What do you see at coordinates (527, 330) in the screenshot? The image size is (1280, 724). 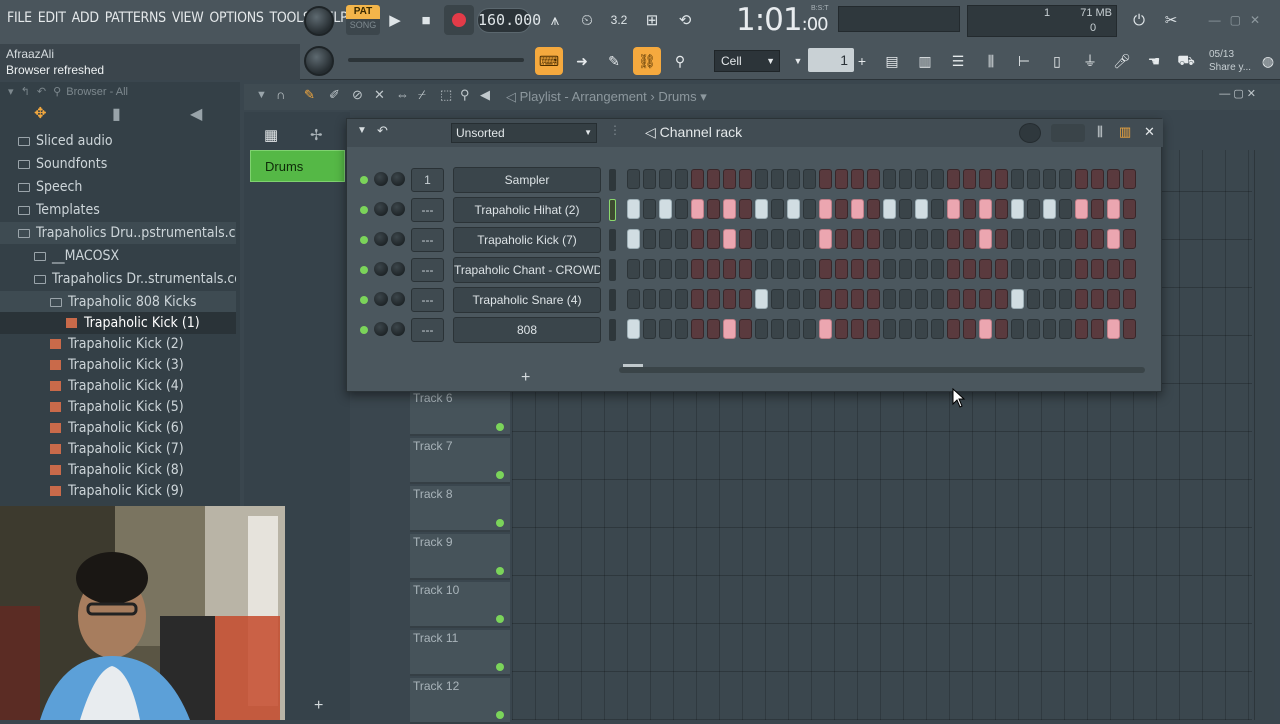 I see `channel-name-button: 808` at bounding box center [527, 330].